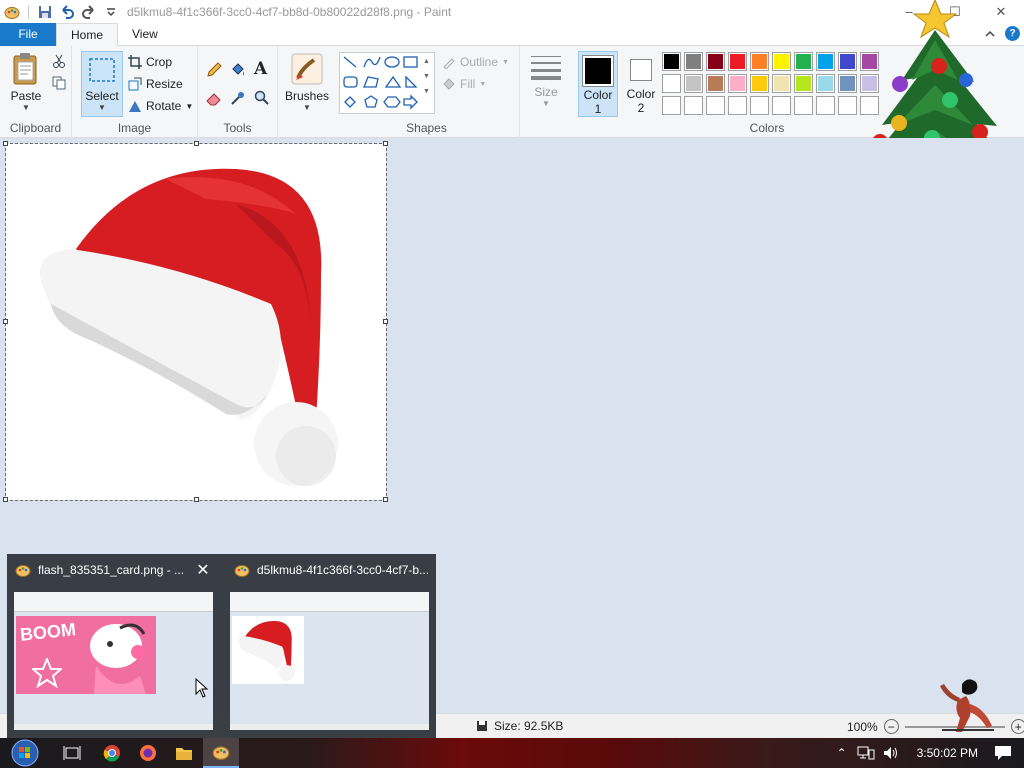  I want to click on crop-button: Crop, so click(150, 62).